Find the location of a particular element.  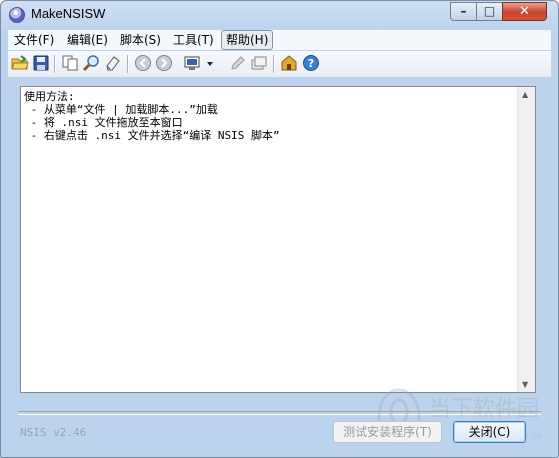

save-icon is located at coordinates (41, 63).